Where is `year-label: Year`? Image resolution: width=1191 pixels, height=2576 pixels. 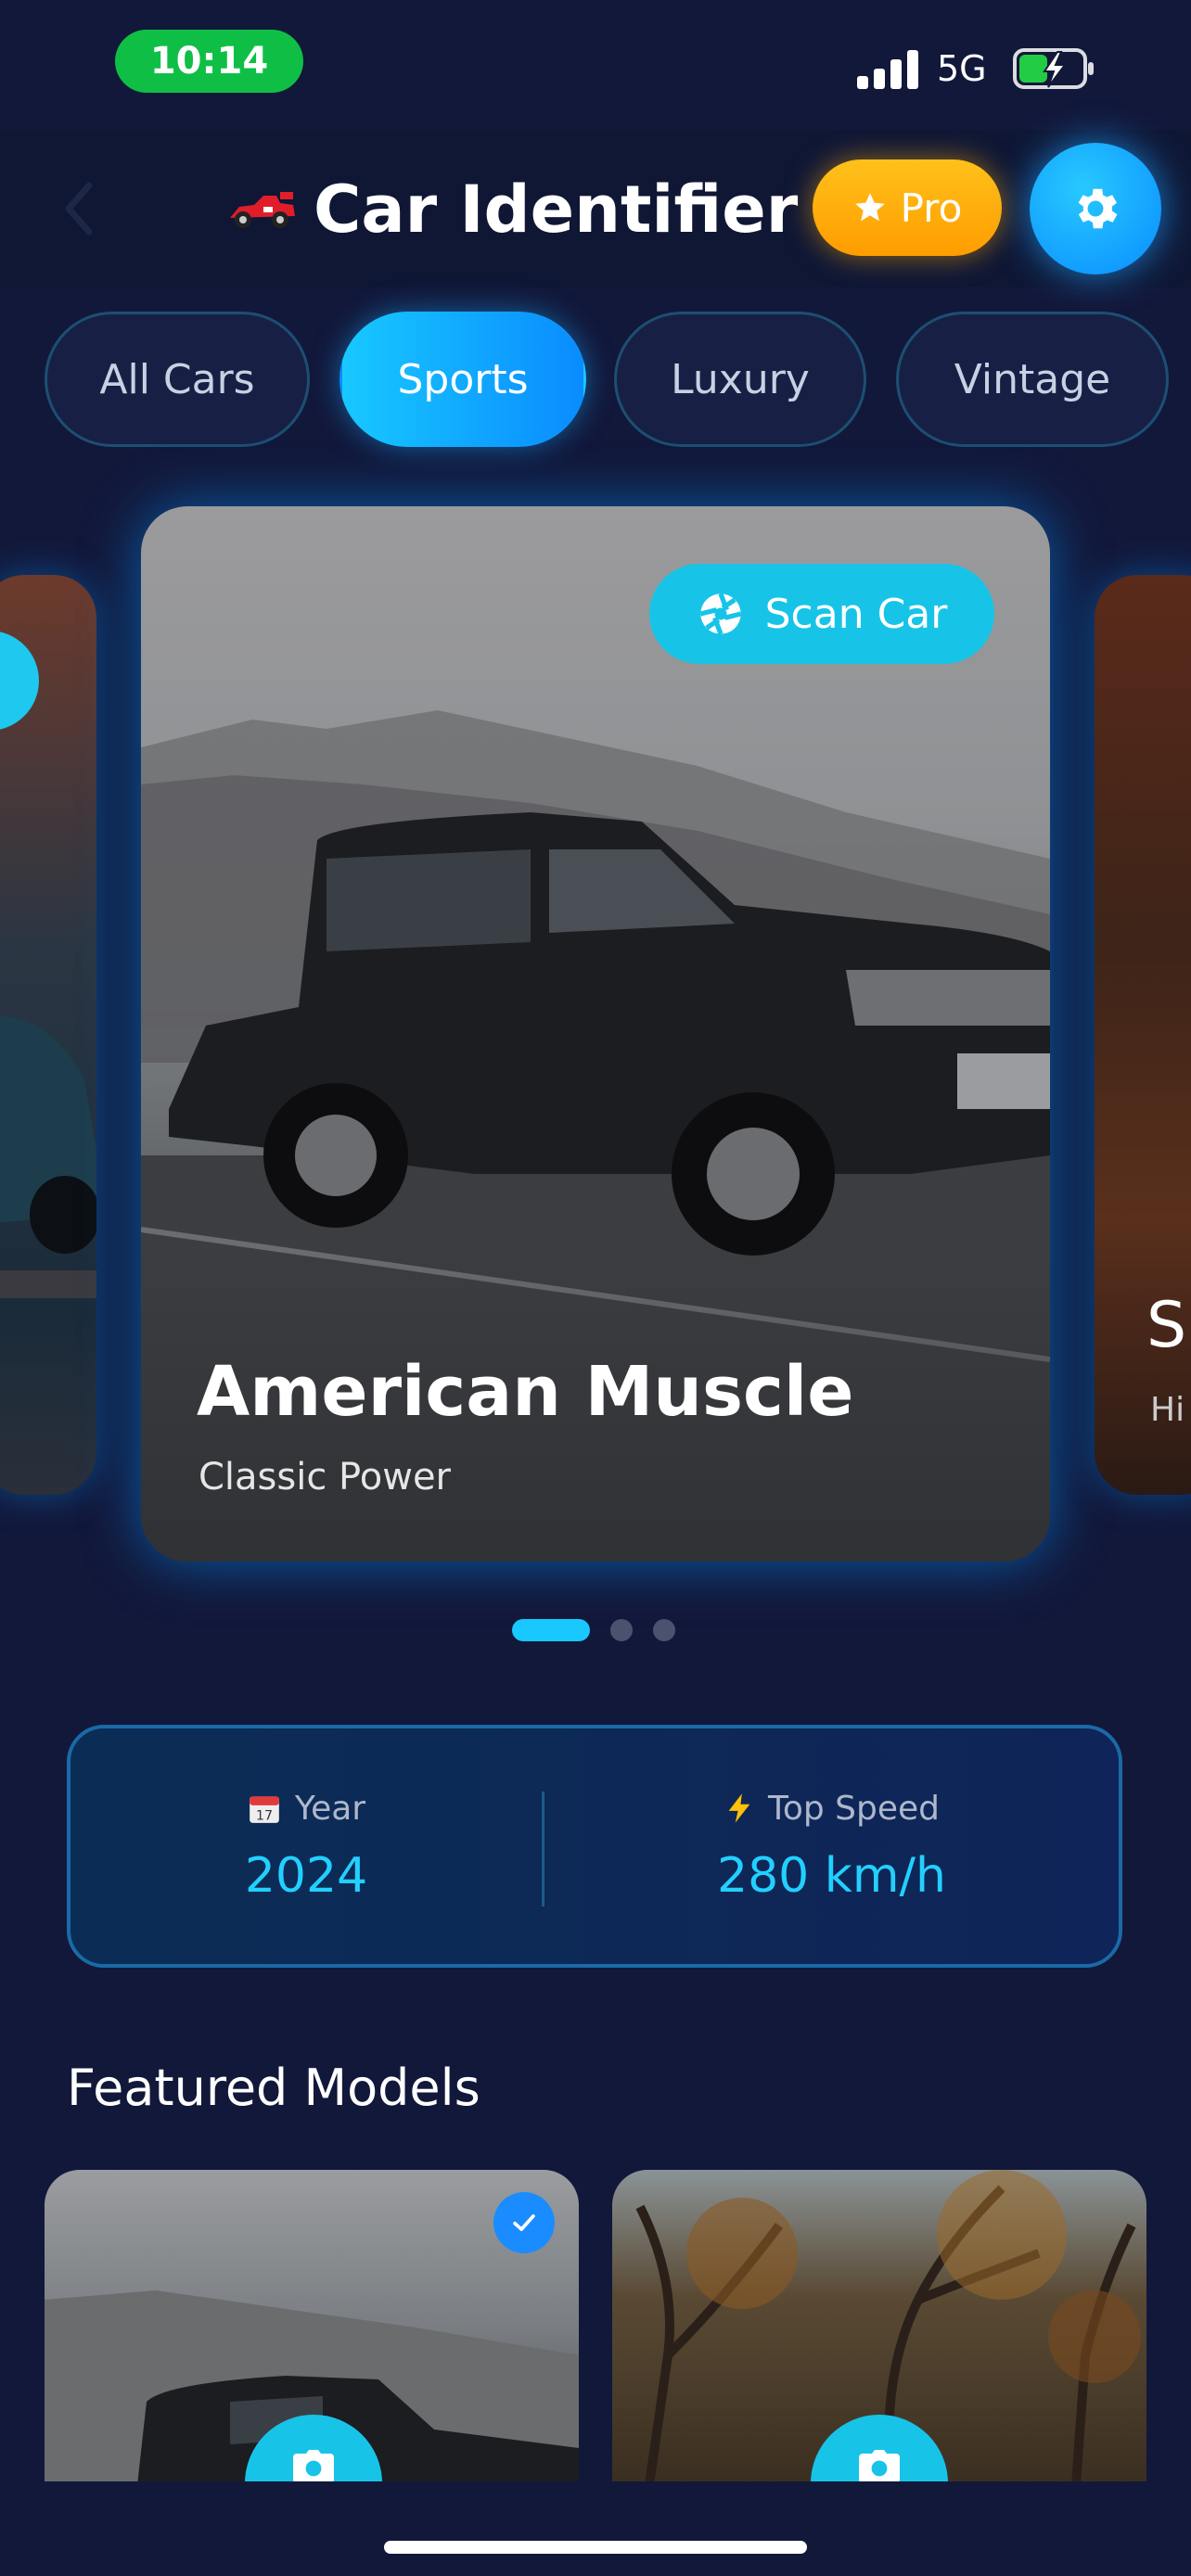 year-label: Year is located at coordinates (330, 1808).